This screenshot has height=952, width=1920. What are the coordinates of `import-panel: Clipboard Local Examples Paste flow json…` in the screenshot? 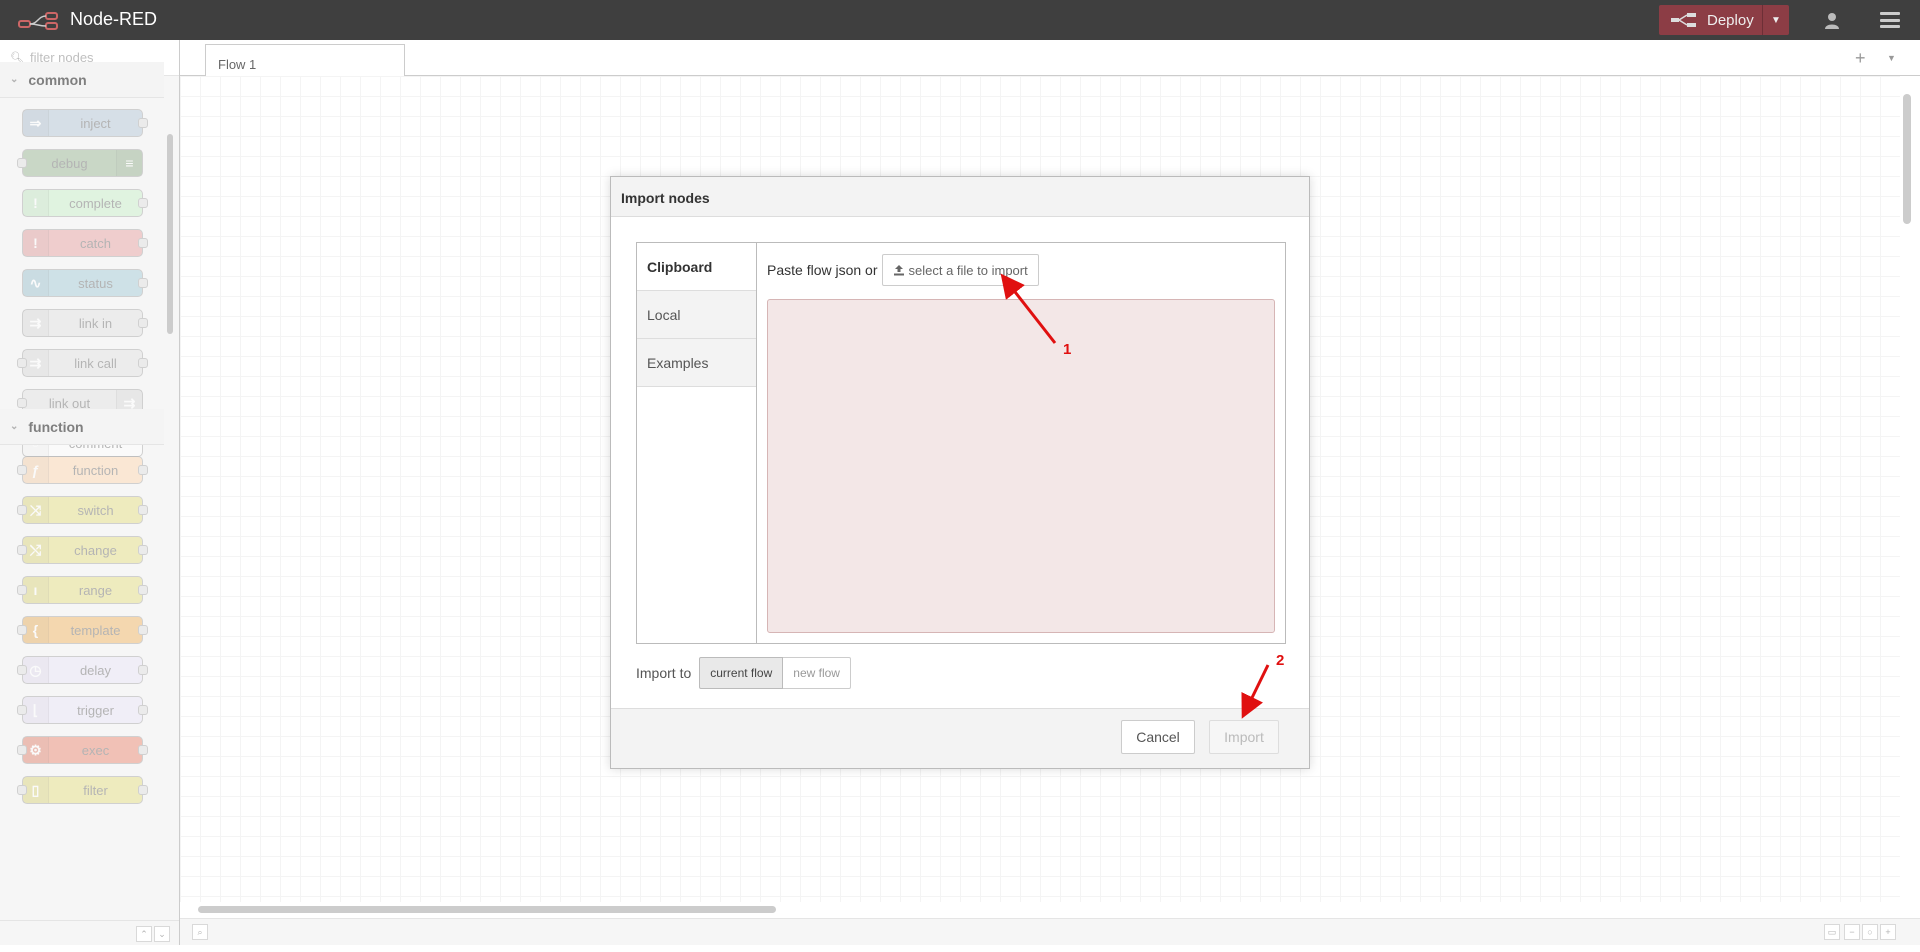 It's located at (961, 443).